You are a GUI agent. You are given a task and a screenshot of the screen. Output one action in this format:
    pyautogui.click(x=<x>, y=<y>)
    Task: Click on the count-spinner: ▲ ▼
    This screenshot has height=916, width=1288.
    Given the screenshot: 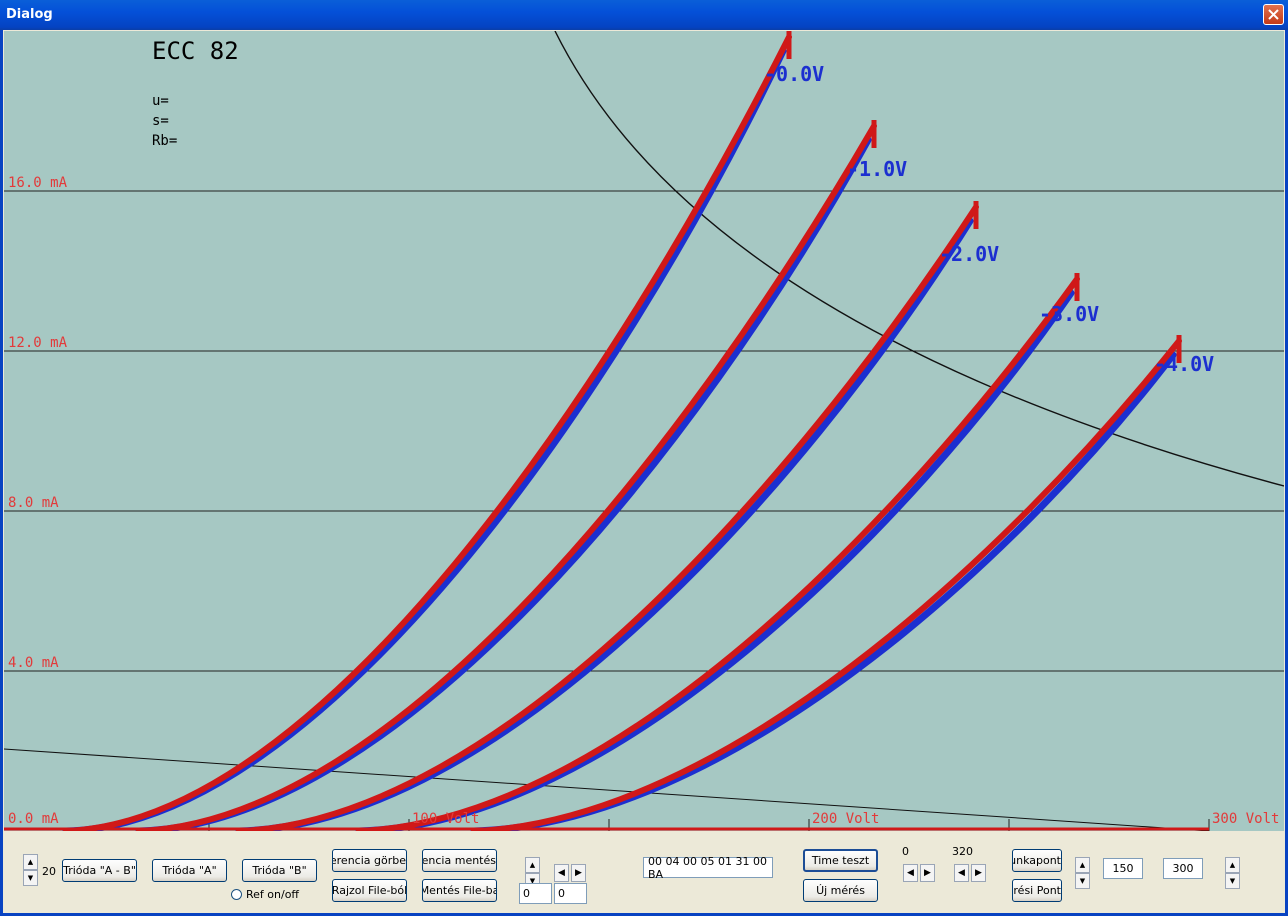 What is the action you would take?
    pyautogui.click(x=30, y=870)
    